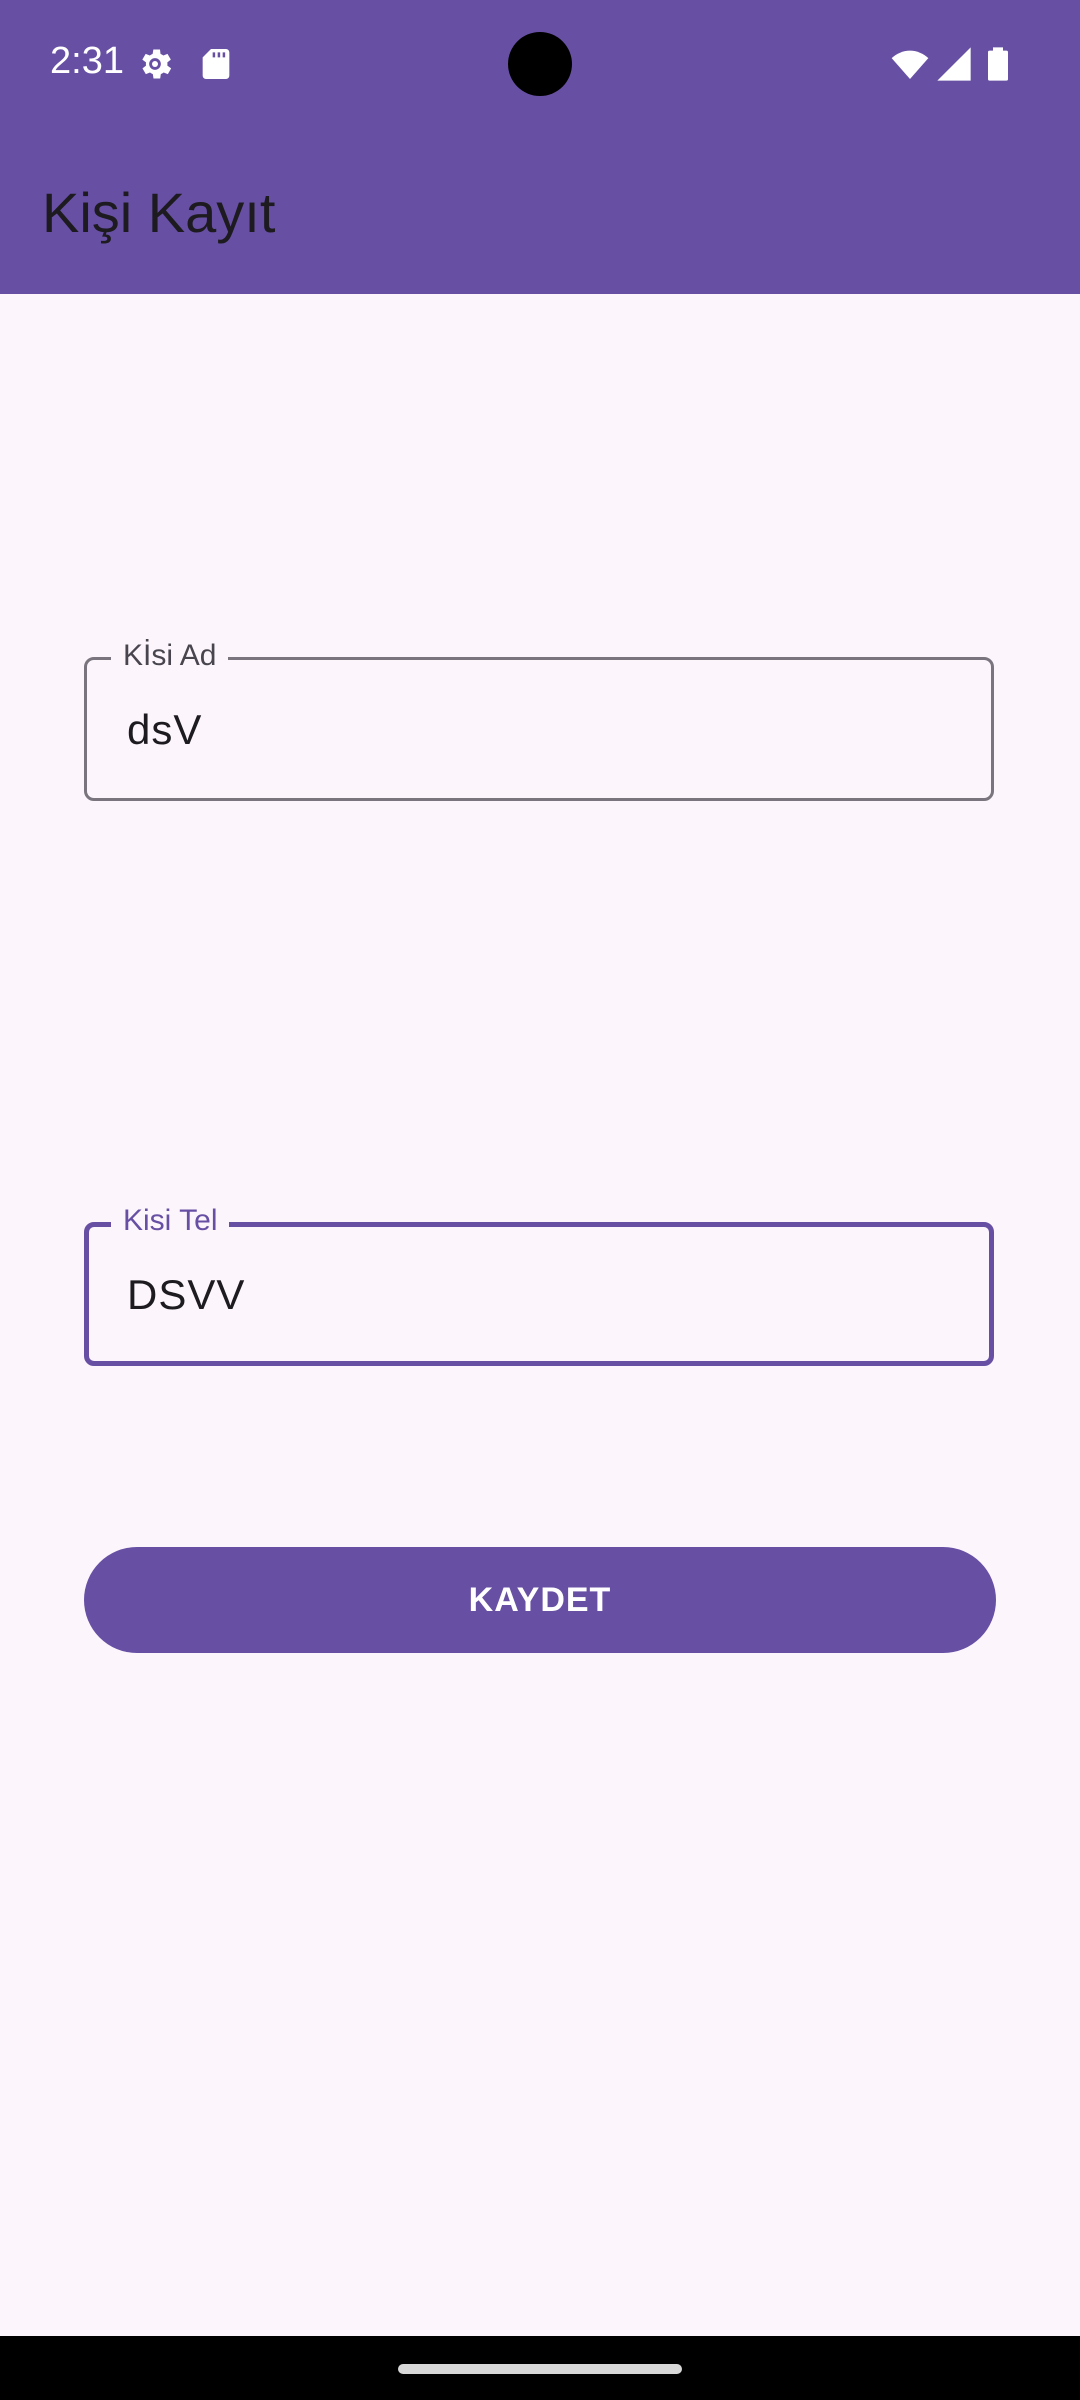  Describe the element at coordinates (87, 61) in the screenshot. I see `status-time: 2:31` at that location.